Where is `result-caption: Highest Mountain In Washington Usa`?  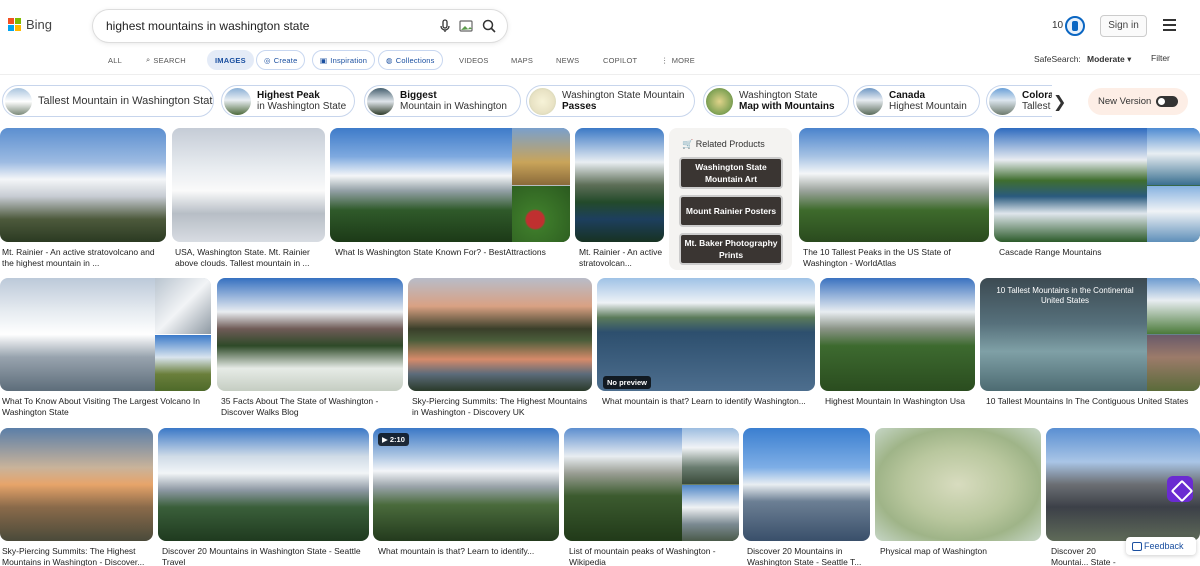 result-caption: Highest Mountain In Washington Usa is located at coordinates (900, 401).